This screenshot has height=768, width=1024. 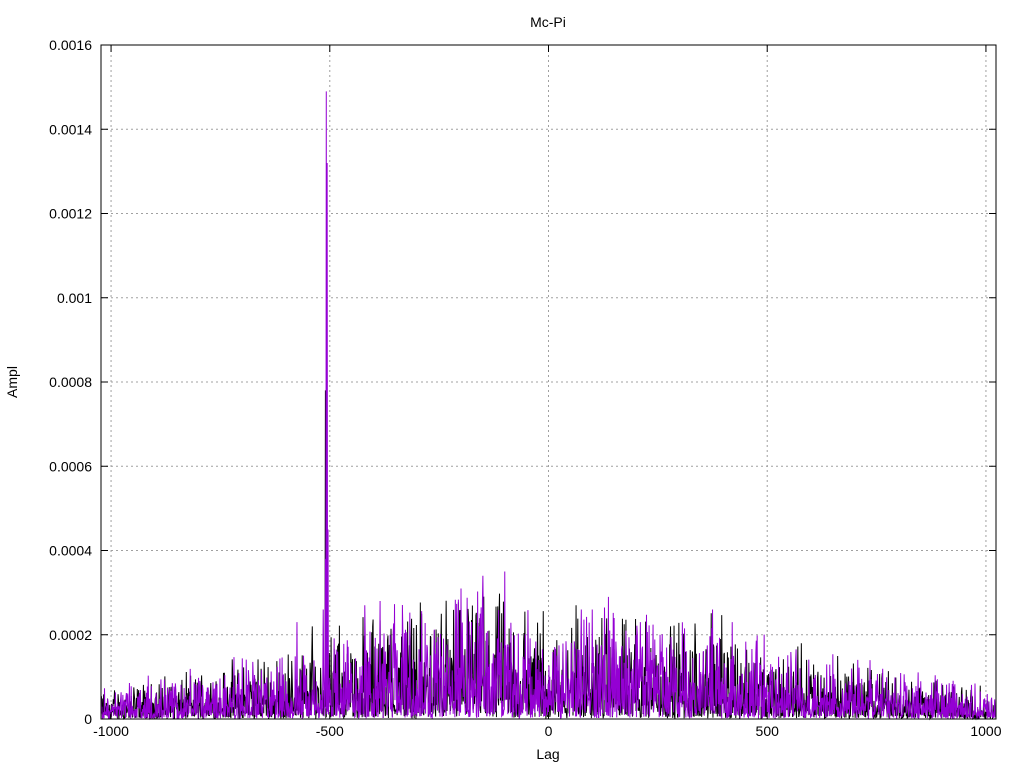 I want to click on y-tick-label: 0.0006, so click(x=70, y=466).